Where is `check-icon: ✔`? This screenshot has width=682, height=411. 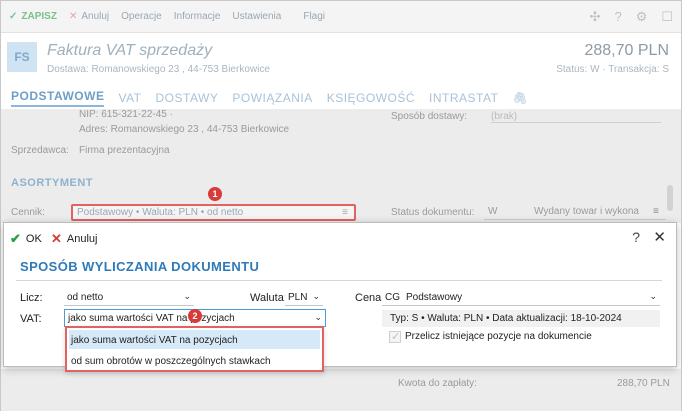 check-icon: ✔ is located at coordinates (15, 238).